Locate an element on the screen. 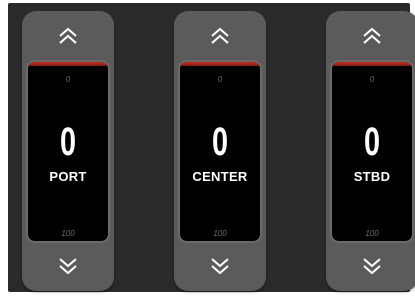 The width and height of the screenshot is (415, 297). center-down-button is located at coordinates (220, 266).